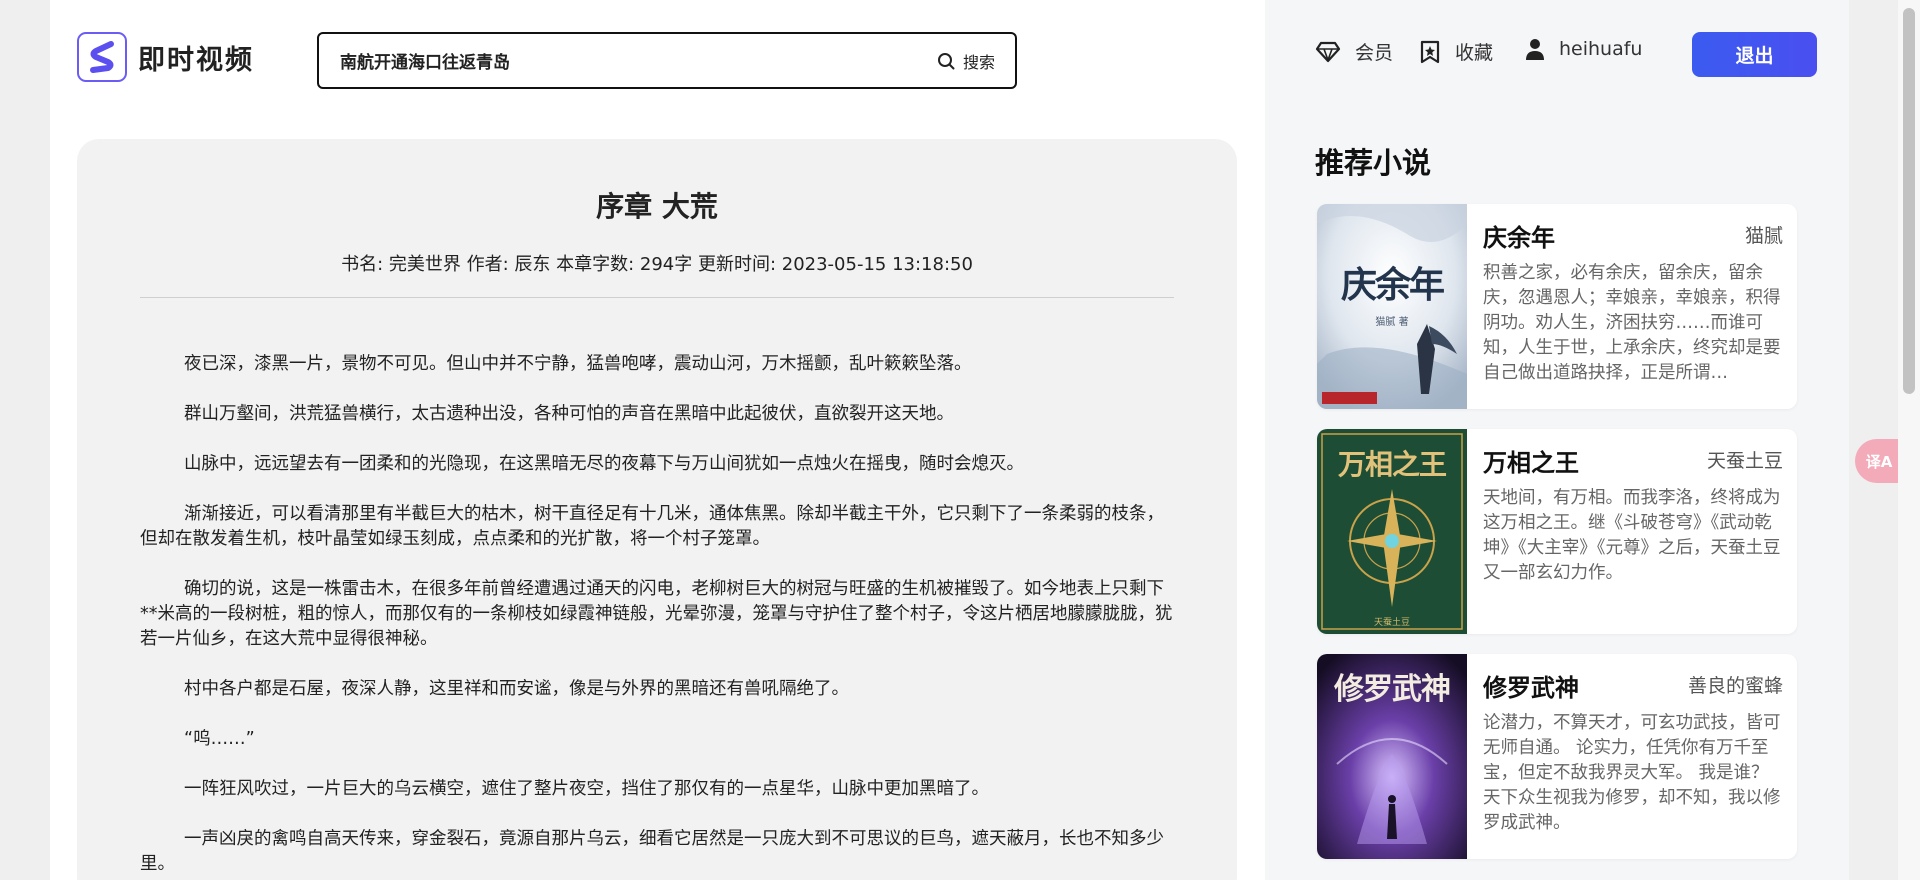  I want to click on search-button-label: 搜索, so click(978, 62).